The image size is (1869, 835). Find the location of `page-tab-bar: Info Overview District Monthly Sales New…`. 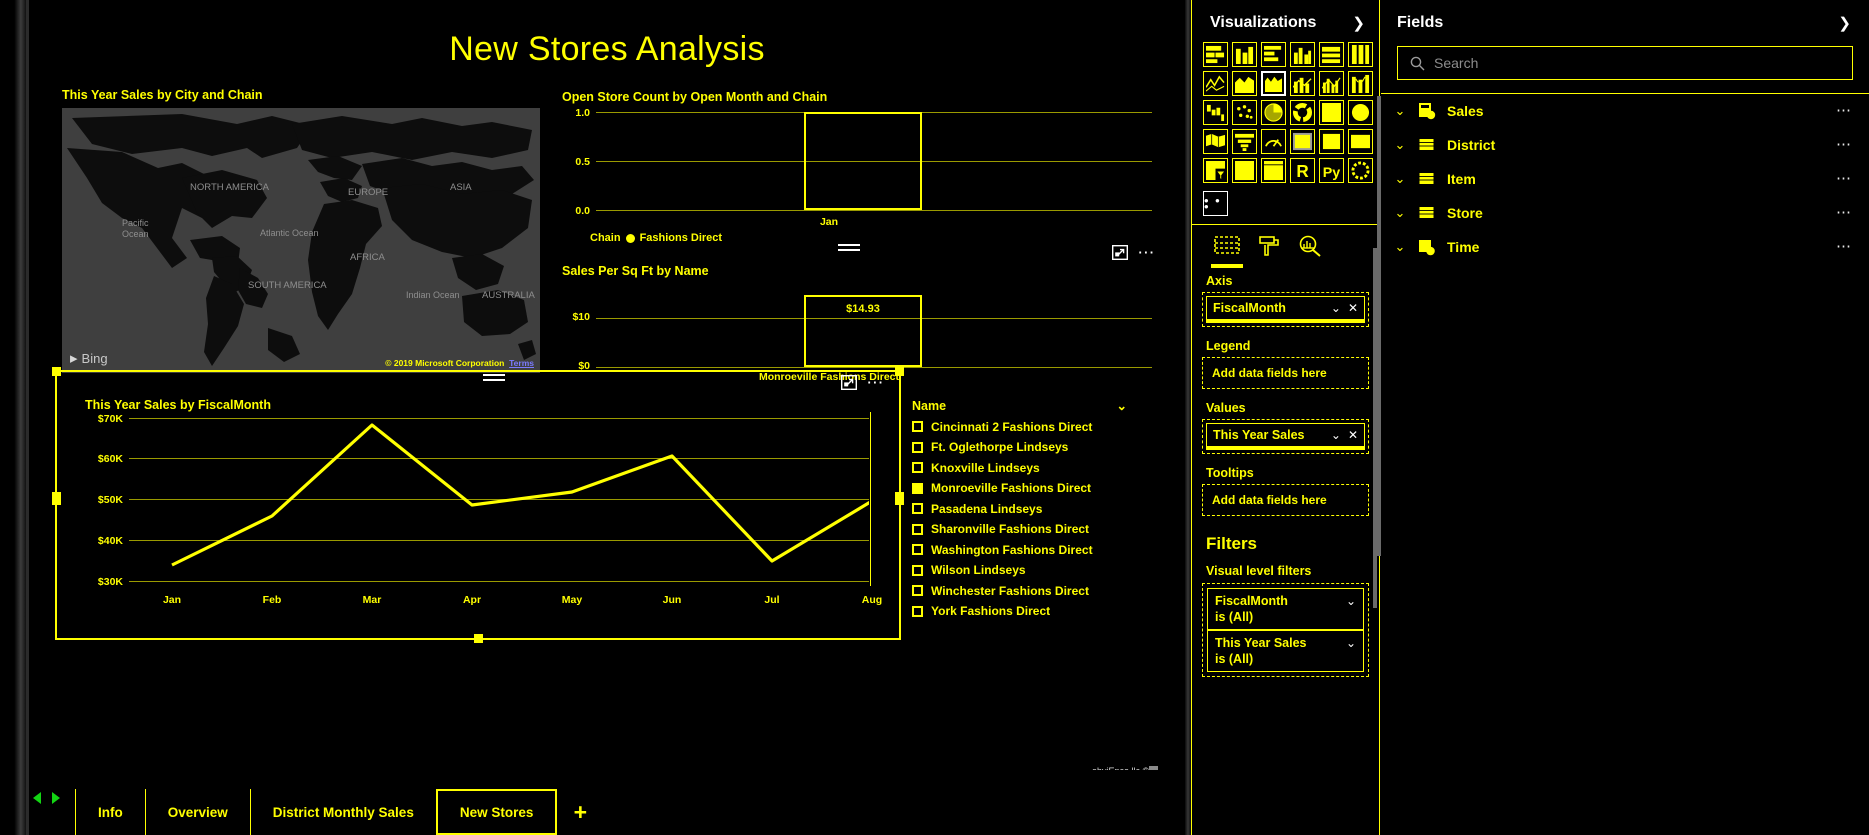

page-tab-bar: Info Overview District Monthly Sales New… is located at coordinates (607, 802).